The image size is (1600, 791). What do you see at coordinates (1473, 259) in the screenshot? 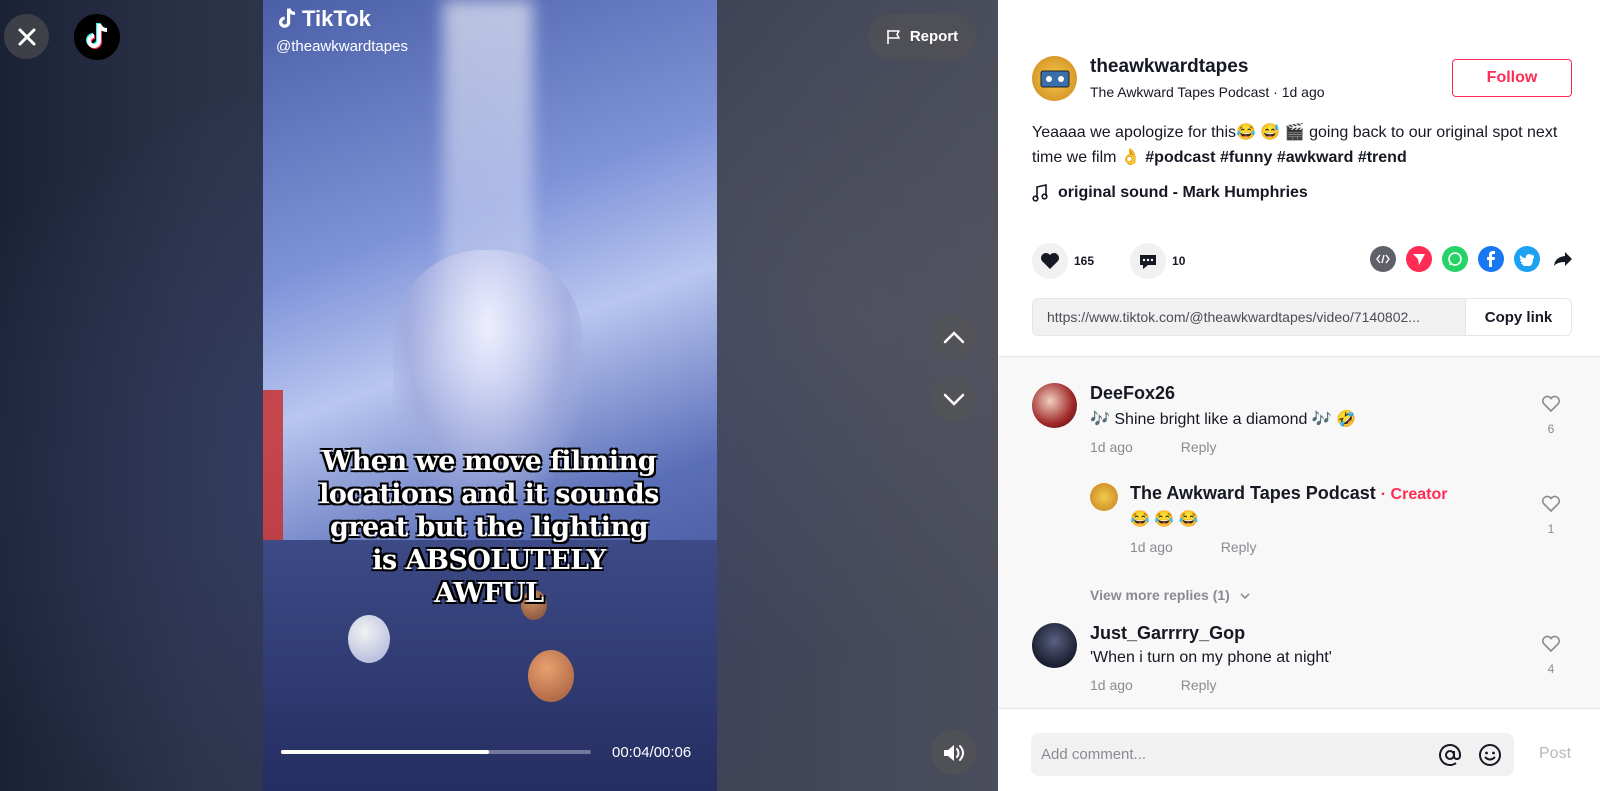
I see `share-options` at bounding box center [1473, 259].